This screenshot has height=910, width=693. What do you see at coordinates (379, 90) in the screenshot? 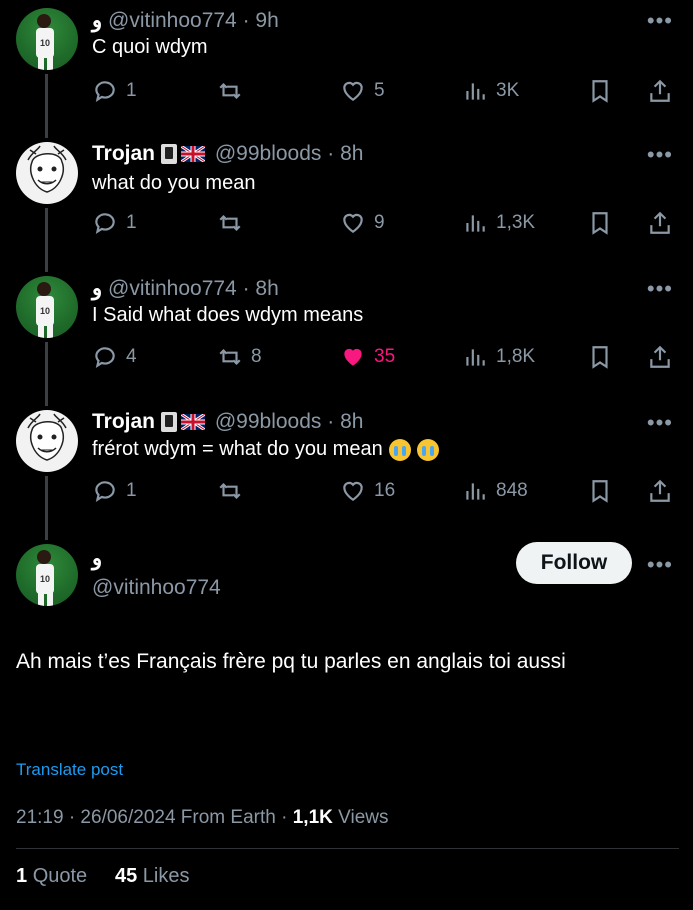
I see `like-count: 5` at bounding box center [379, 90].